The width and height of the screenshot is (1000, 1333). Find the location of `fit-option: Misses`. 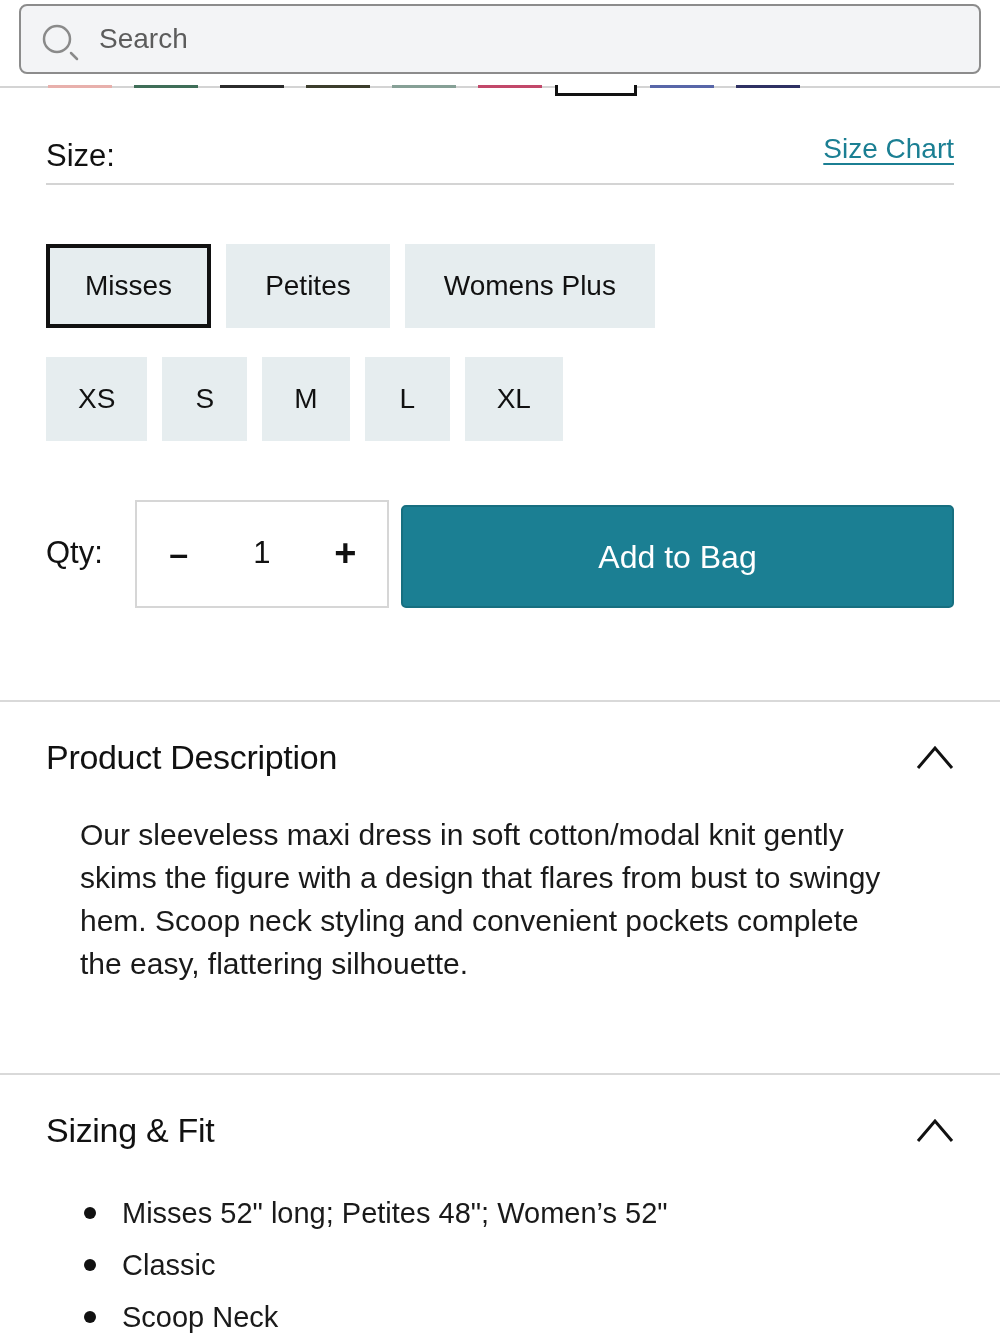

fit-option: Misses is located at coordinates (129, 286).